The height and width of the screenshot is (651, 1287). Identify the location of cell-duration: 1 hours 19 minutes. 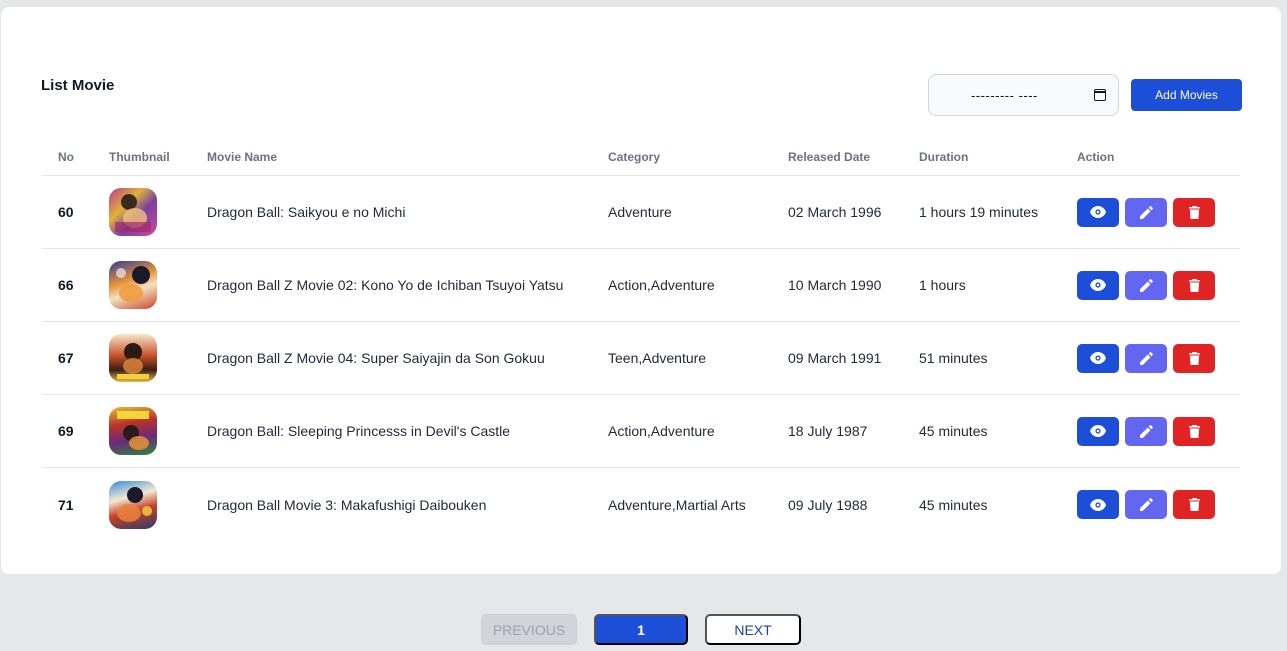
(979, 212).